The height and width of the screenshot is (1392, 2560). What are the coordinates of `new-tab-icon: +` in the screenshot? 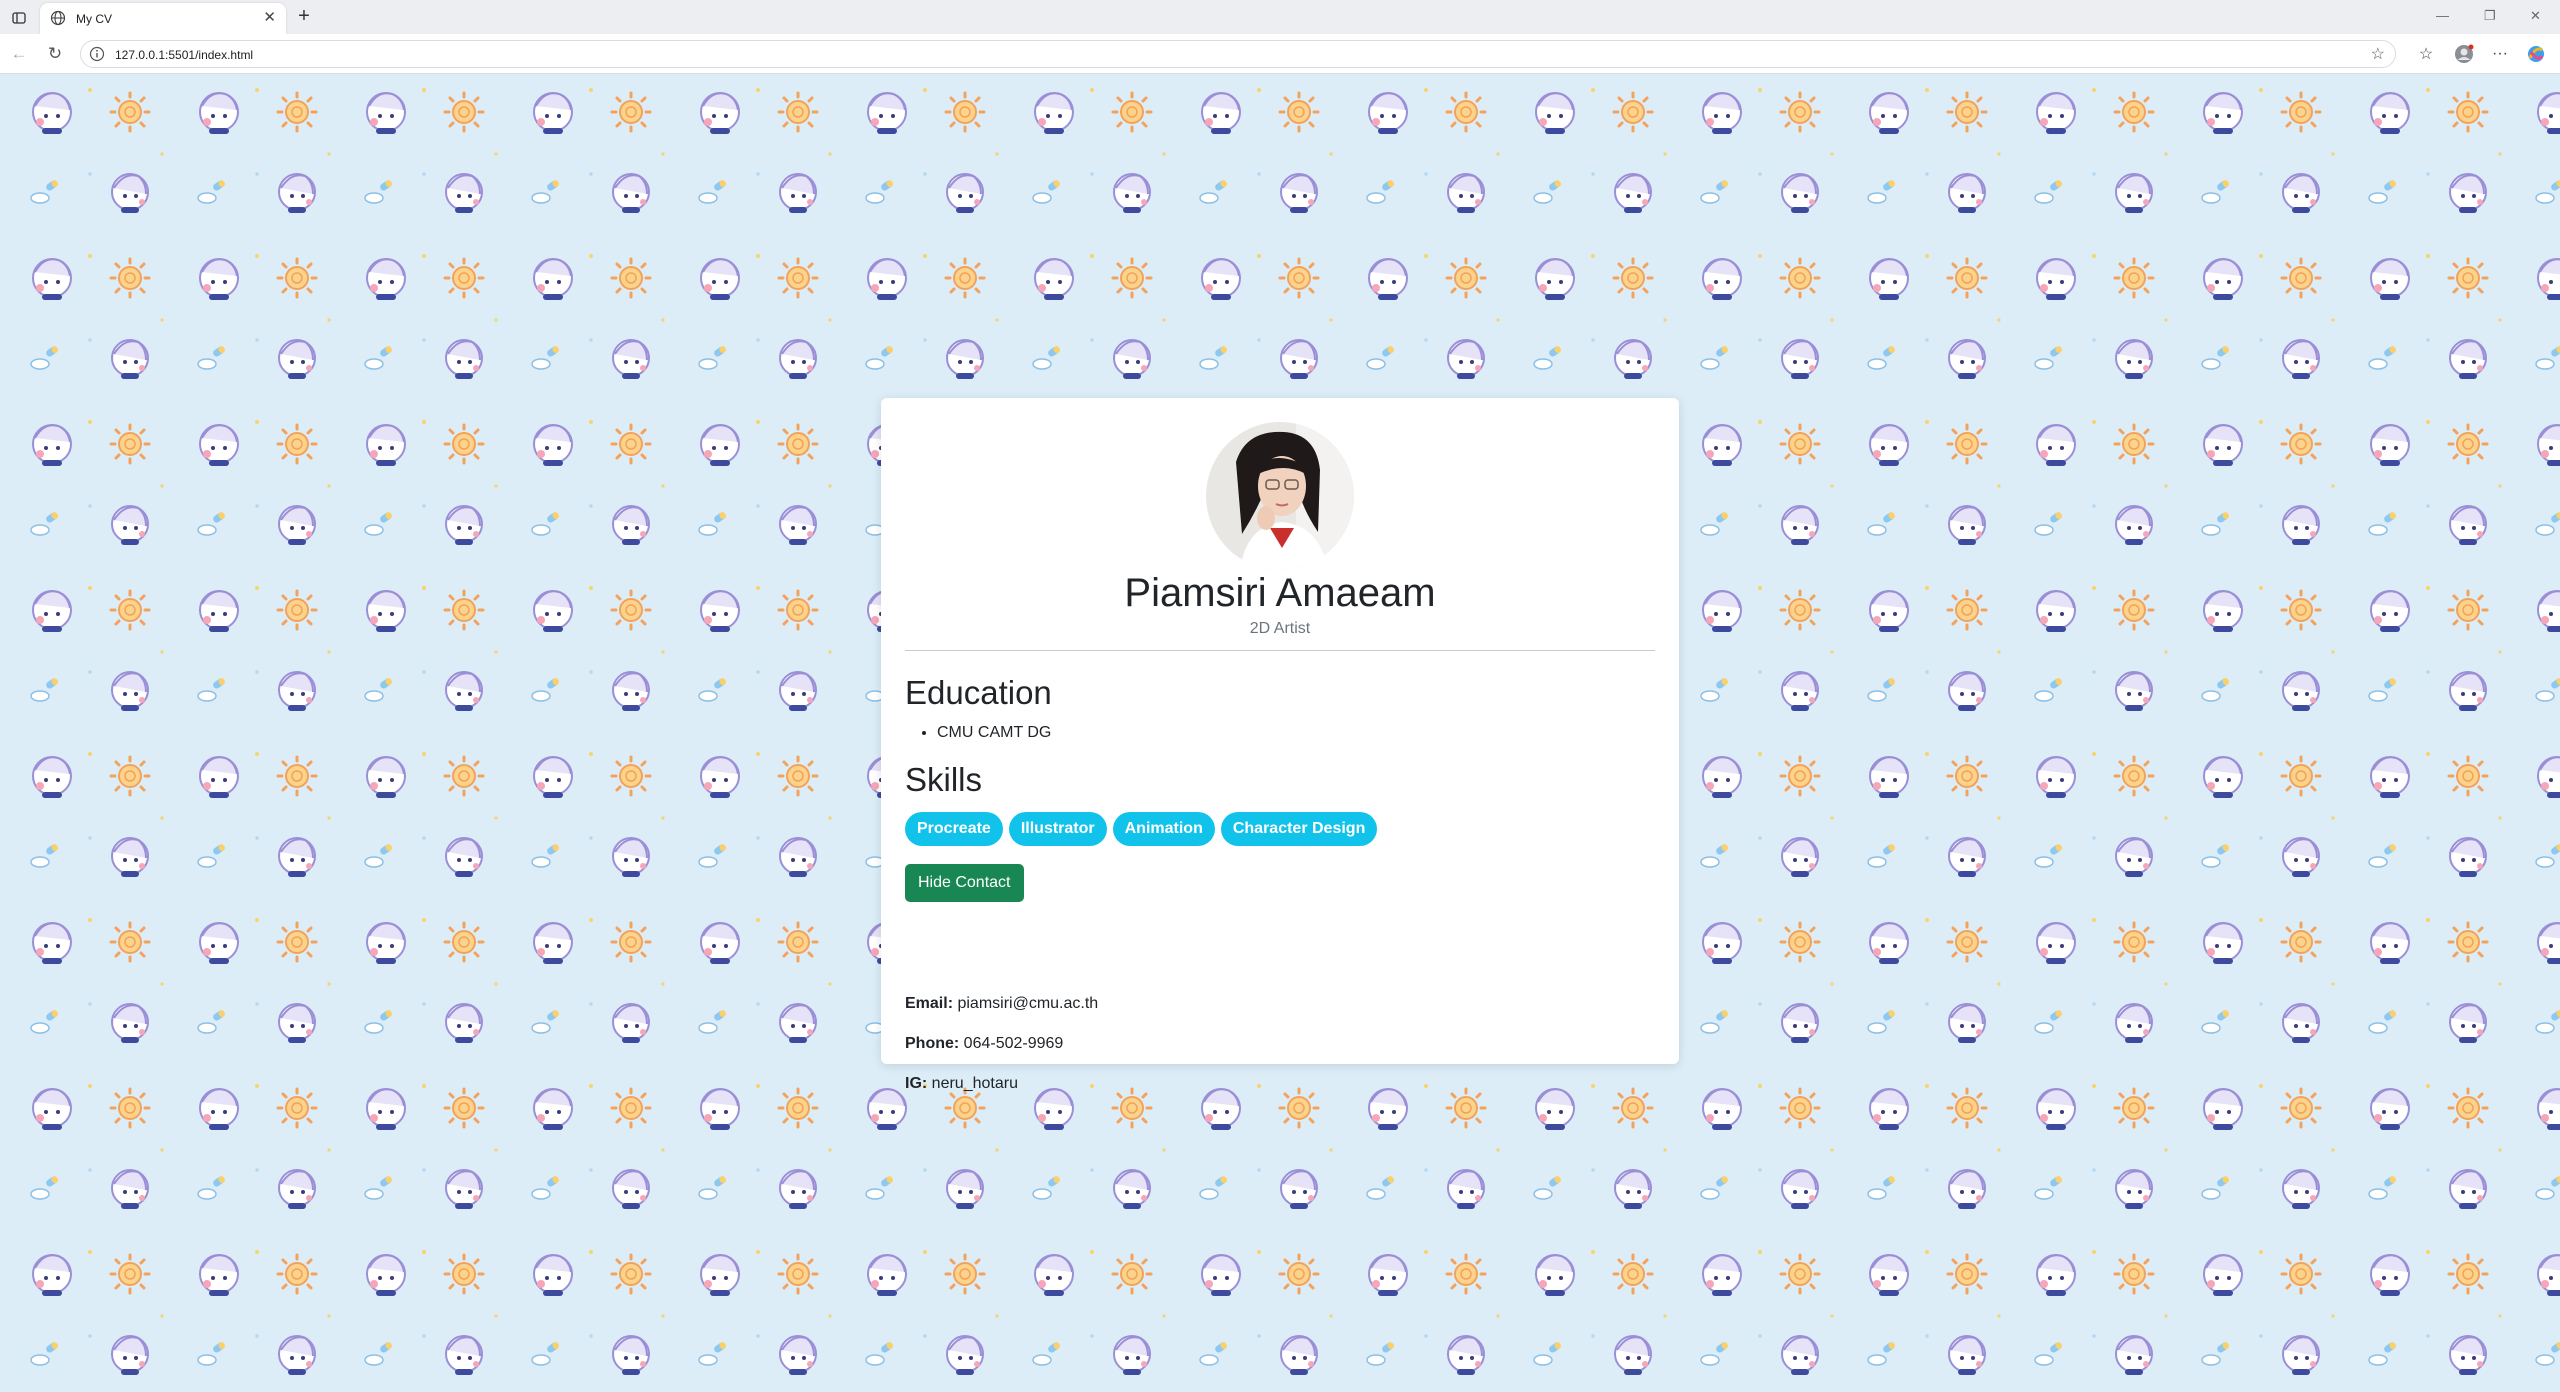 It's located at (304, 17).